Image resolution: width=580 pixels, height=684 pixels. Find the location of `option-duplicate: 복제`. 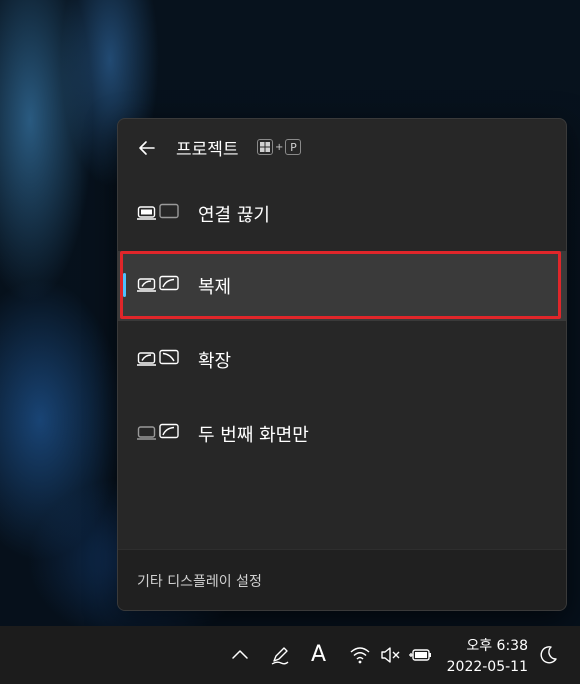

option-duplicate: 복제 is located at coordinates (342, 286).